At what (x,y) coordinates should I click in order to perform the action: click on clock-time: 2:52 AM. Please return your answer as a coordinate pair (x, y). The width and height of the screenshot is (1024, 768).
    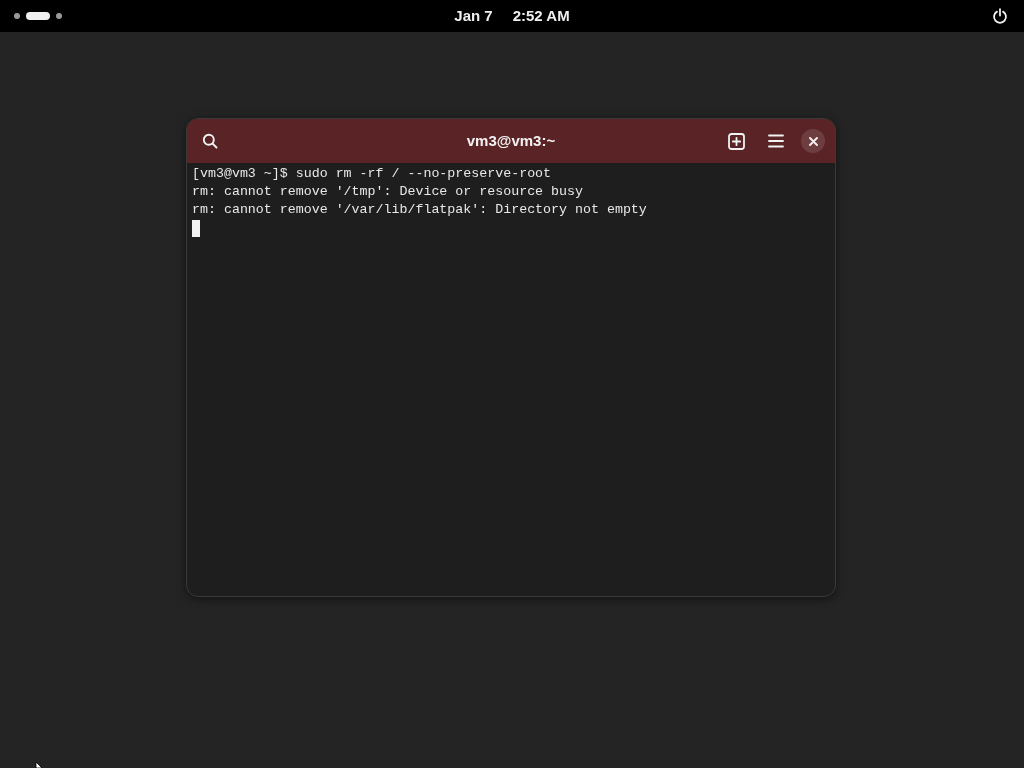
    Looking at the image, I should click on (541, 16).